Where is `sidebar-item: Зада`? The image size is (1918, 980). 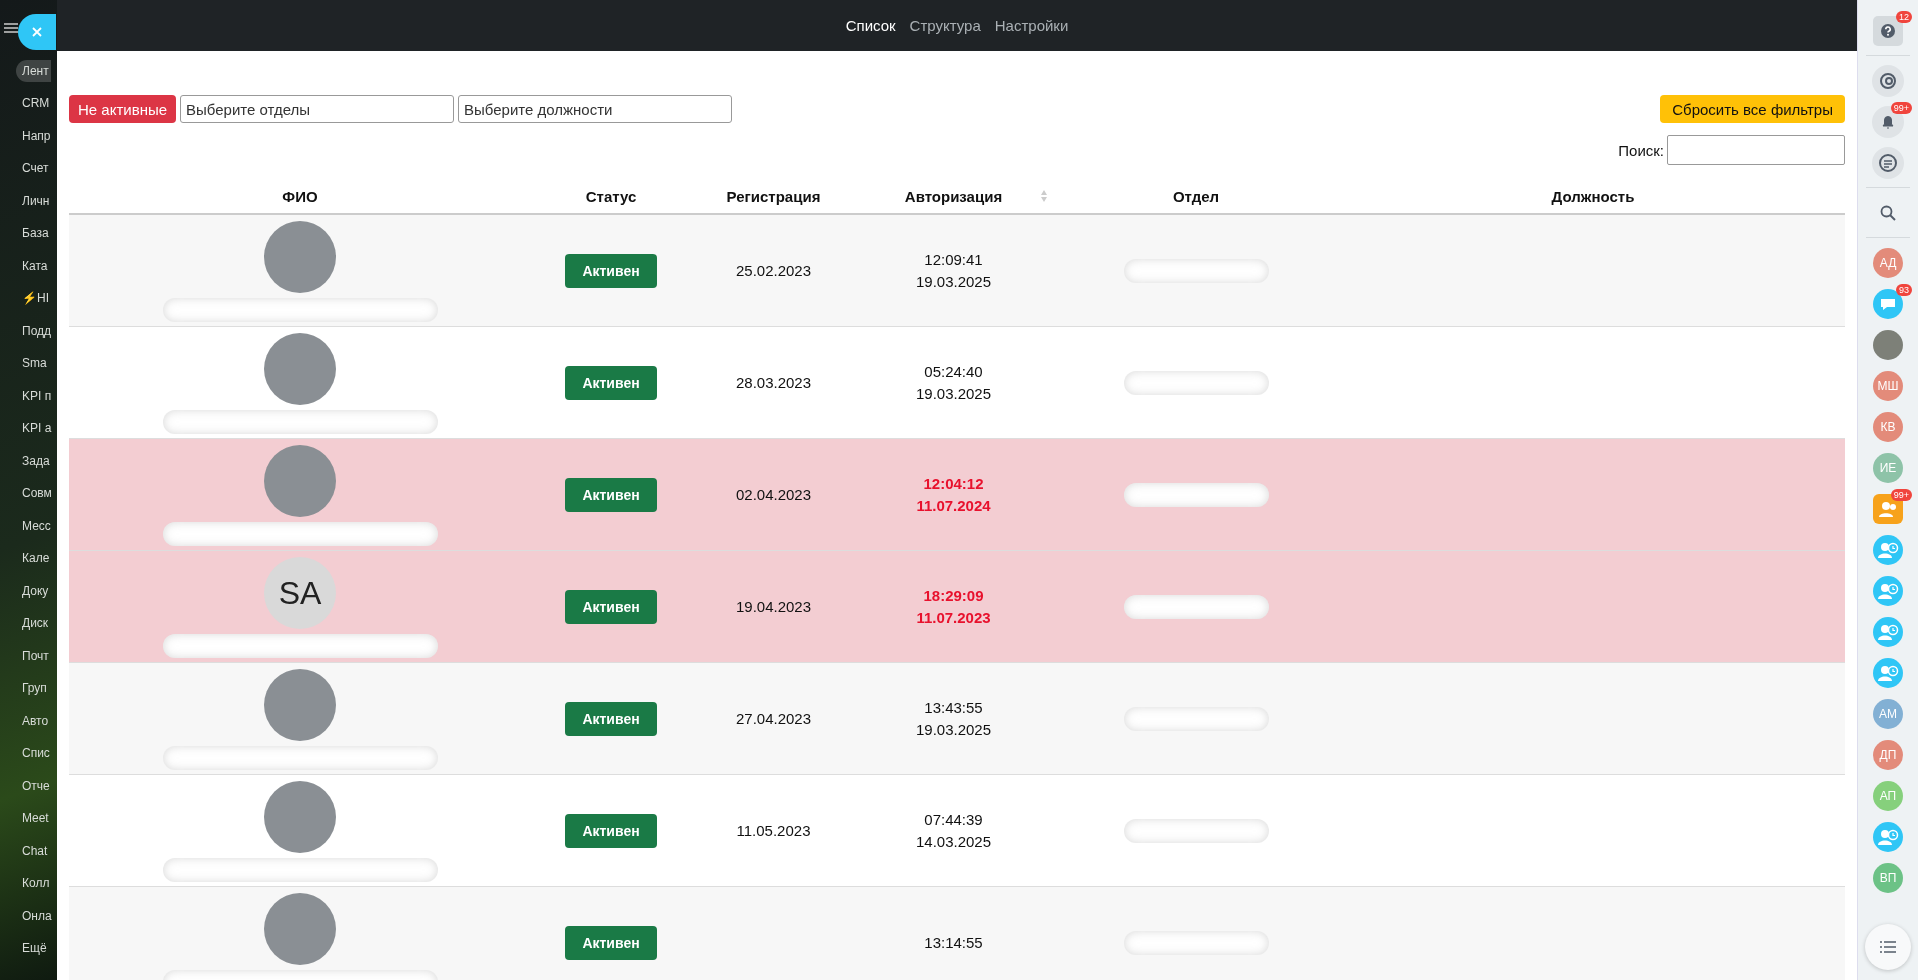
sidebar-item: Зада is located at coordinates (25, 460).